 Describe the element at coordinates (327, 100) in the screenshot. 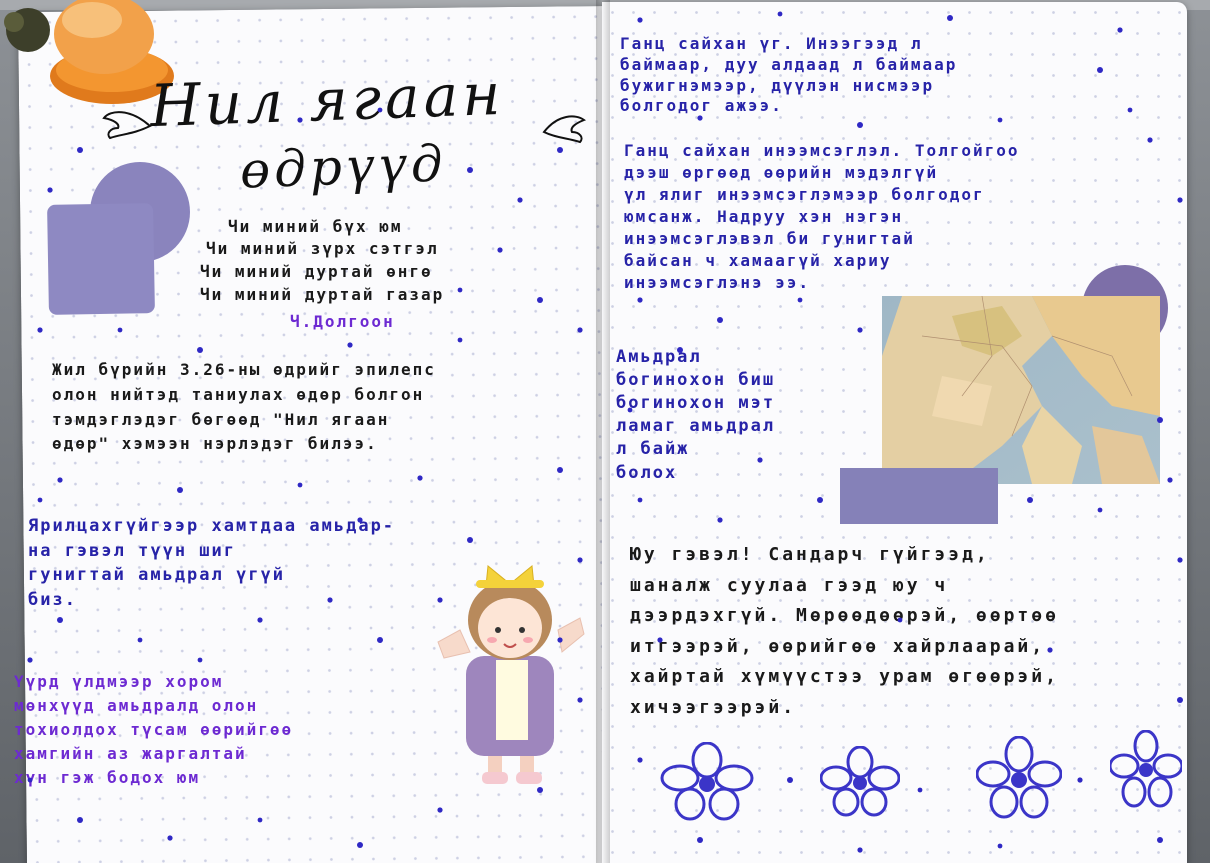

I see `journal-title-line1: Нил ягаан` at that location.